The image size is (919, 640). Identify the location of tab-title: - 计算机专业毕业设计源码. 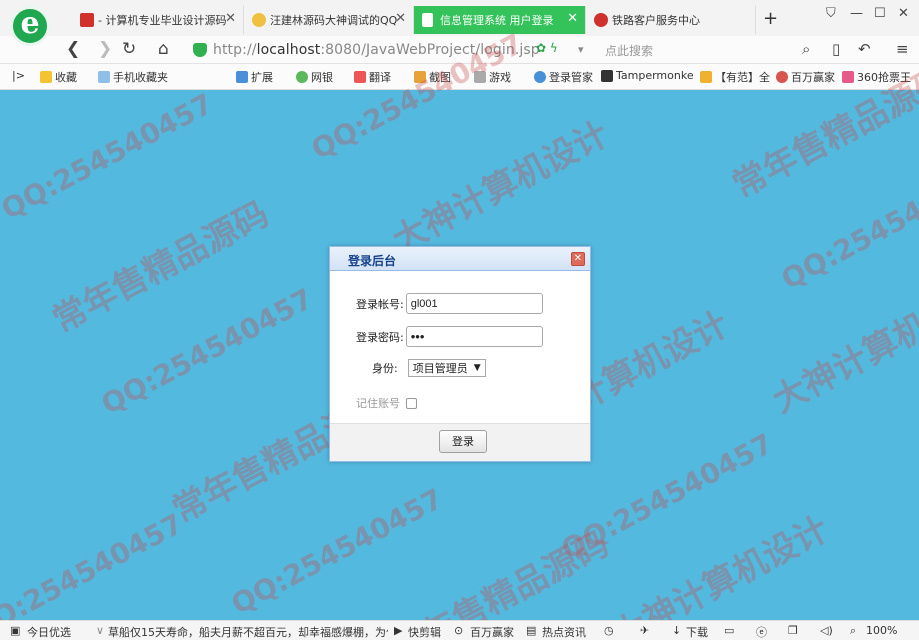
(162, 20).